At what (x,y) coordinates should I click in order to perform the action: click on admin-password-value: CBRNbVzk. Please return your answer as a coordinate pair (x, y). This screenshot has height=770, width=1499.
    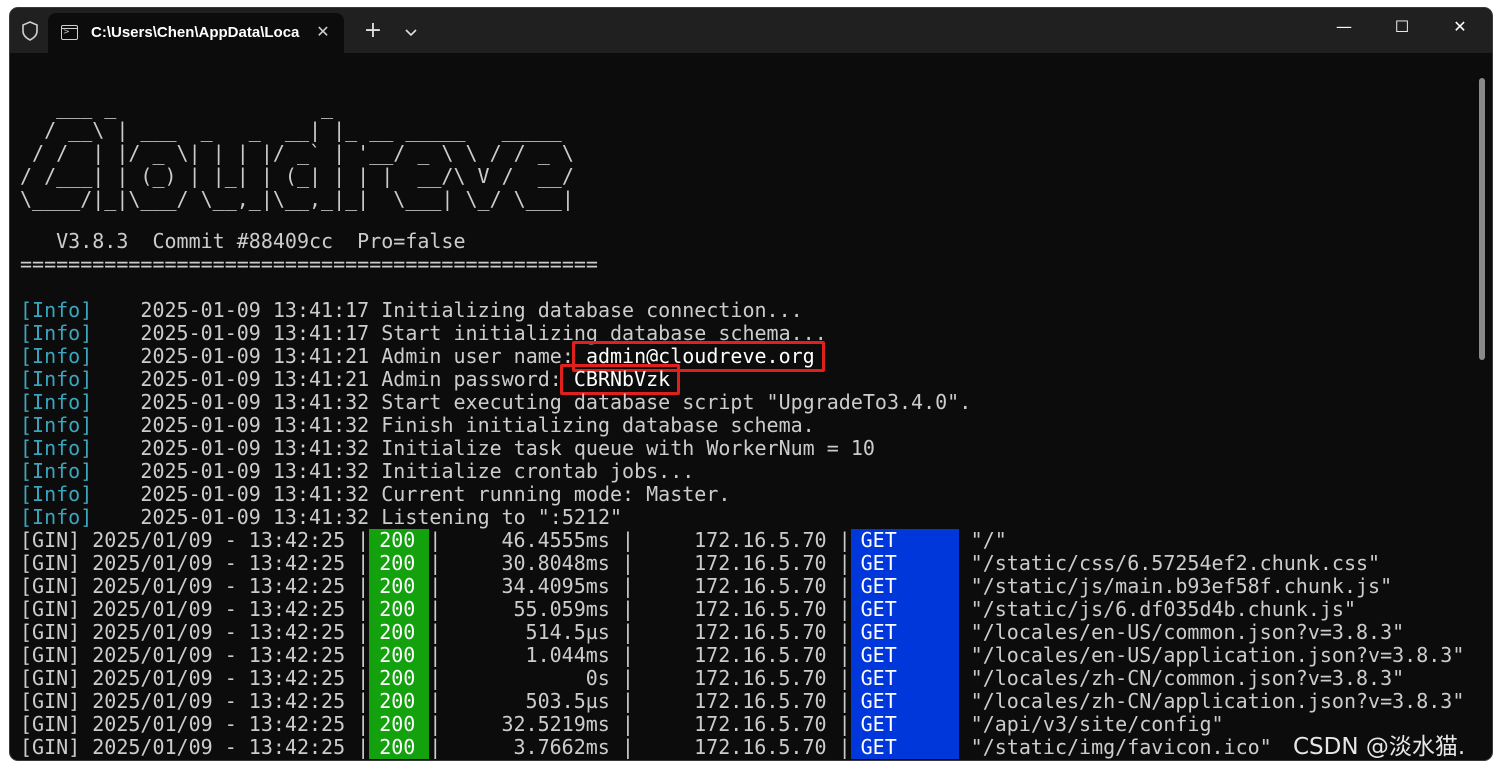
    Looking at the image, I should click on (620, 379).